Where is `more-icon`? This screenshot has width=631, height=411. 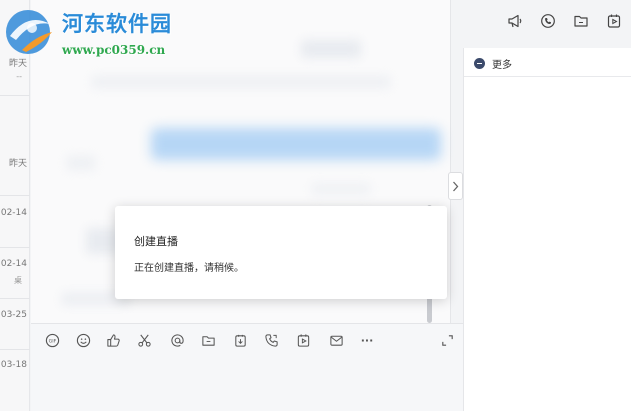
more-icon is located at coordinates (479, 63).